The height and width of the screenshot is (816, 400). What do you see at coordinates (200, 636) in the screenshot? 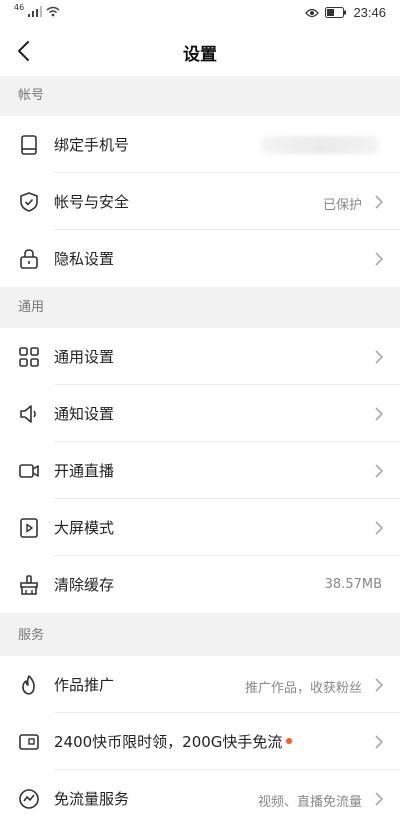
I see `section-header-services: 服务` at bounding box center [200, 636].